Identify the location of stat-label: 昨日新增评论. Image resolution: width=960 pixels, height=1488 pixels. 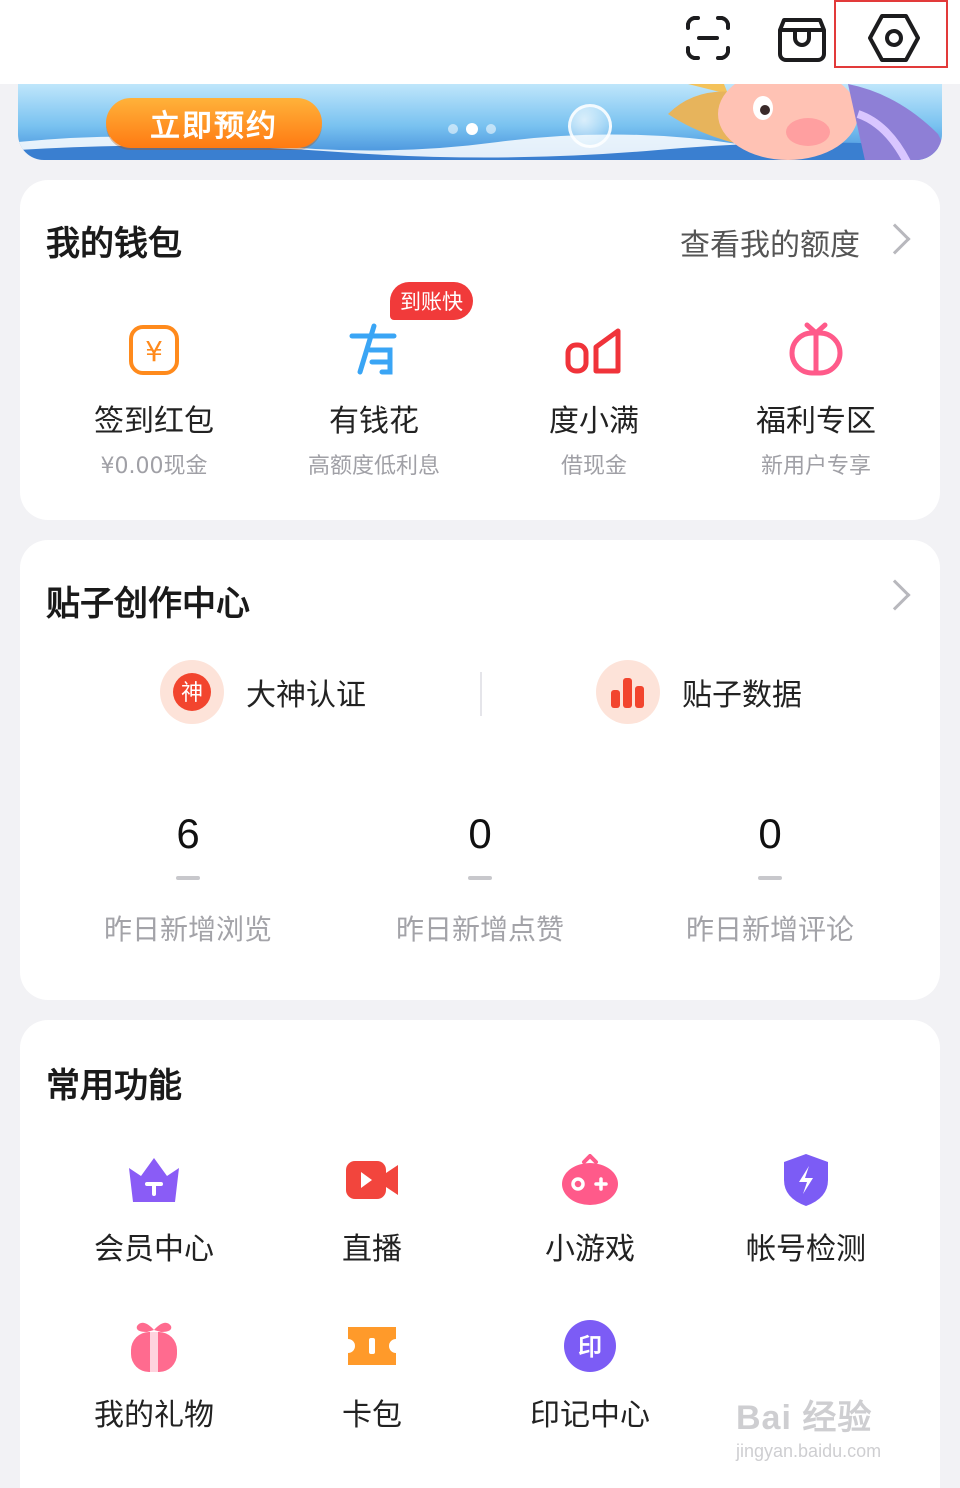
(769, 929).